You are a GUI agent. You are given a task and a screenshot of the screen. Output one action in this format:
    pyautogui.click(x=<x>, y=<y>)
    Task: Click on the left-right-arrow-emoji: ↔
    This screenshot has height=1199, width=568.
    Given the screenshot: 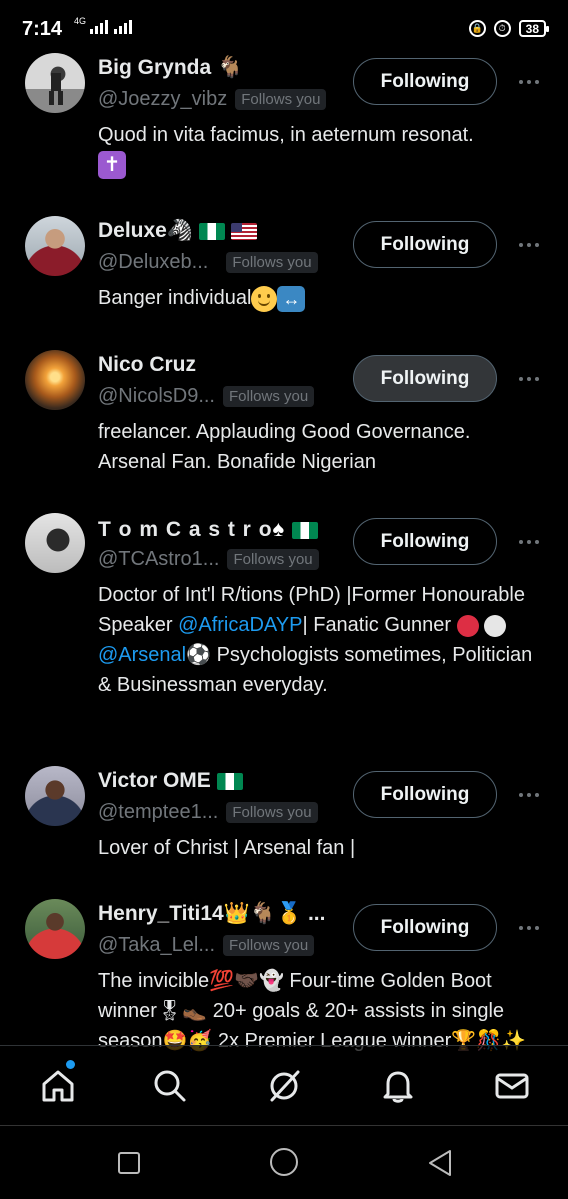 What is the action you would take?
    pyautogui.click(x=291, y=298)
    